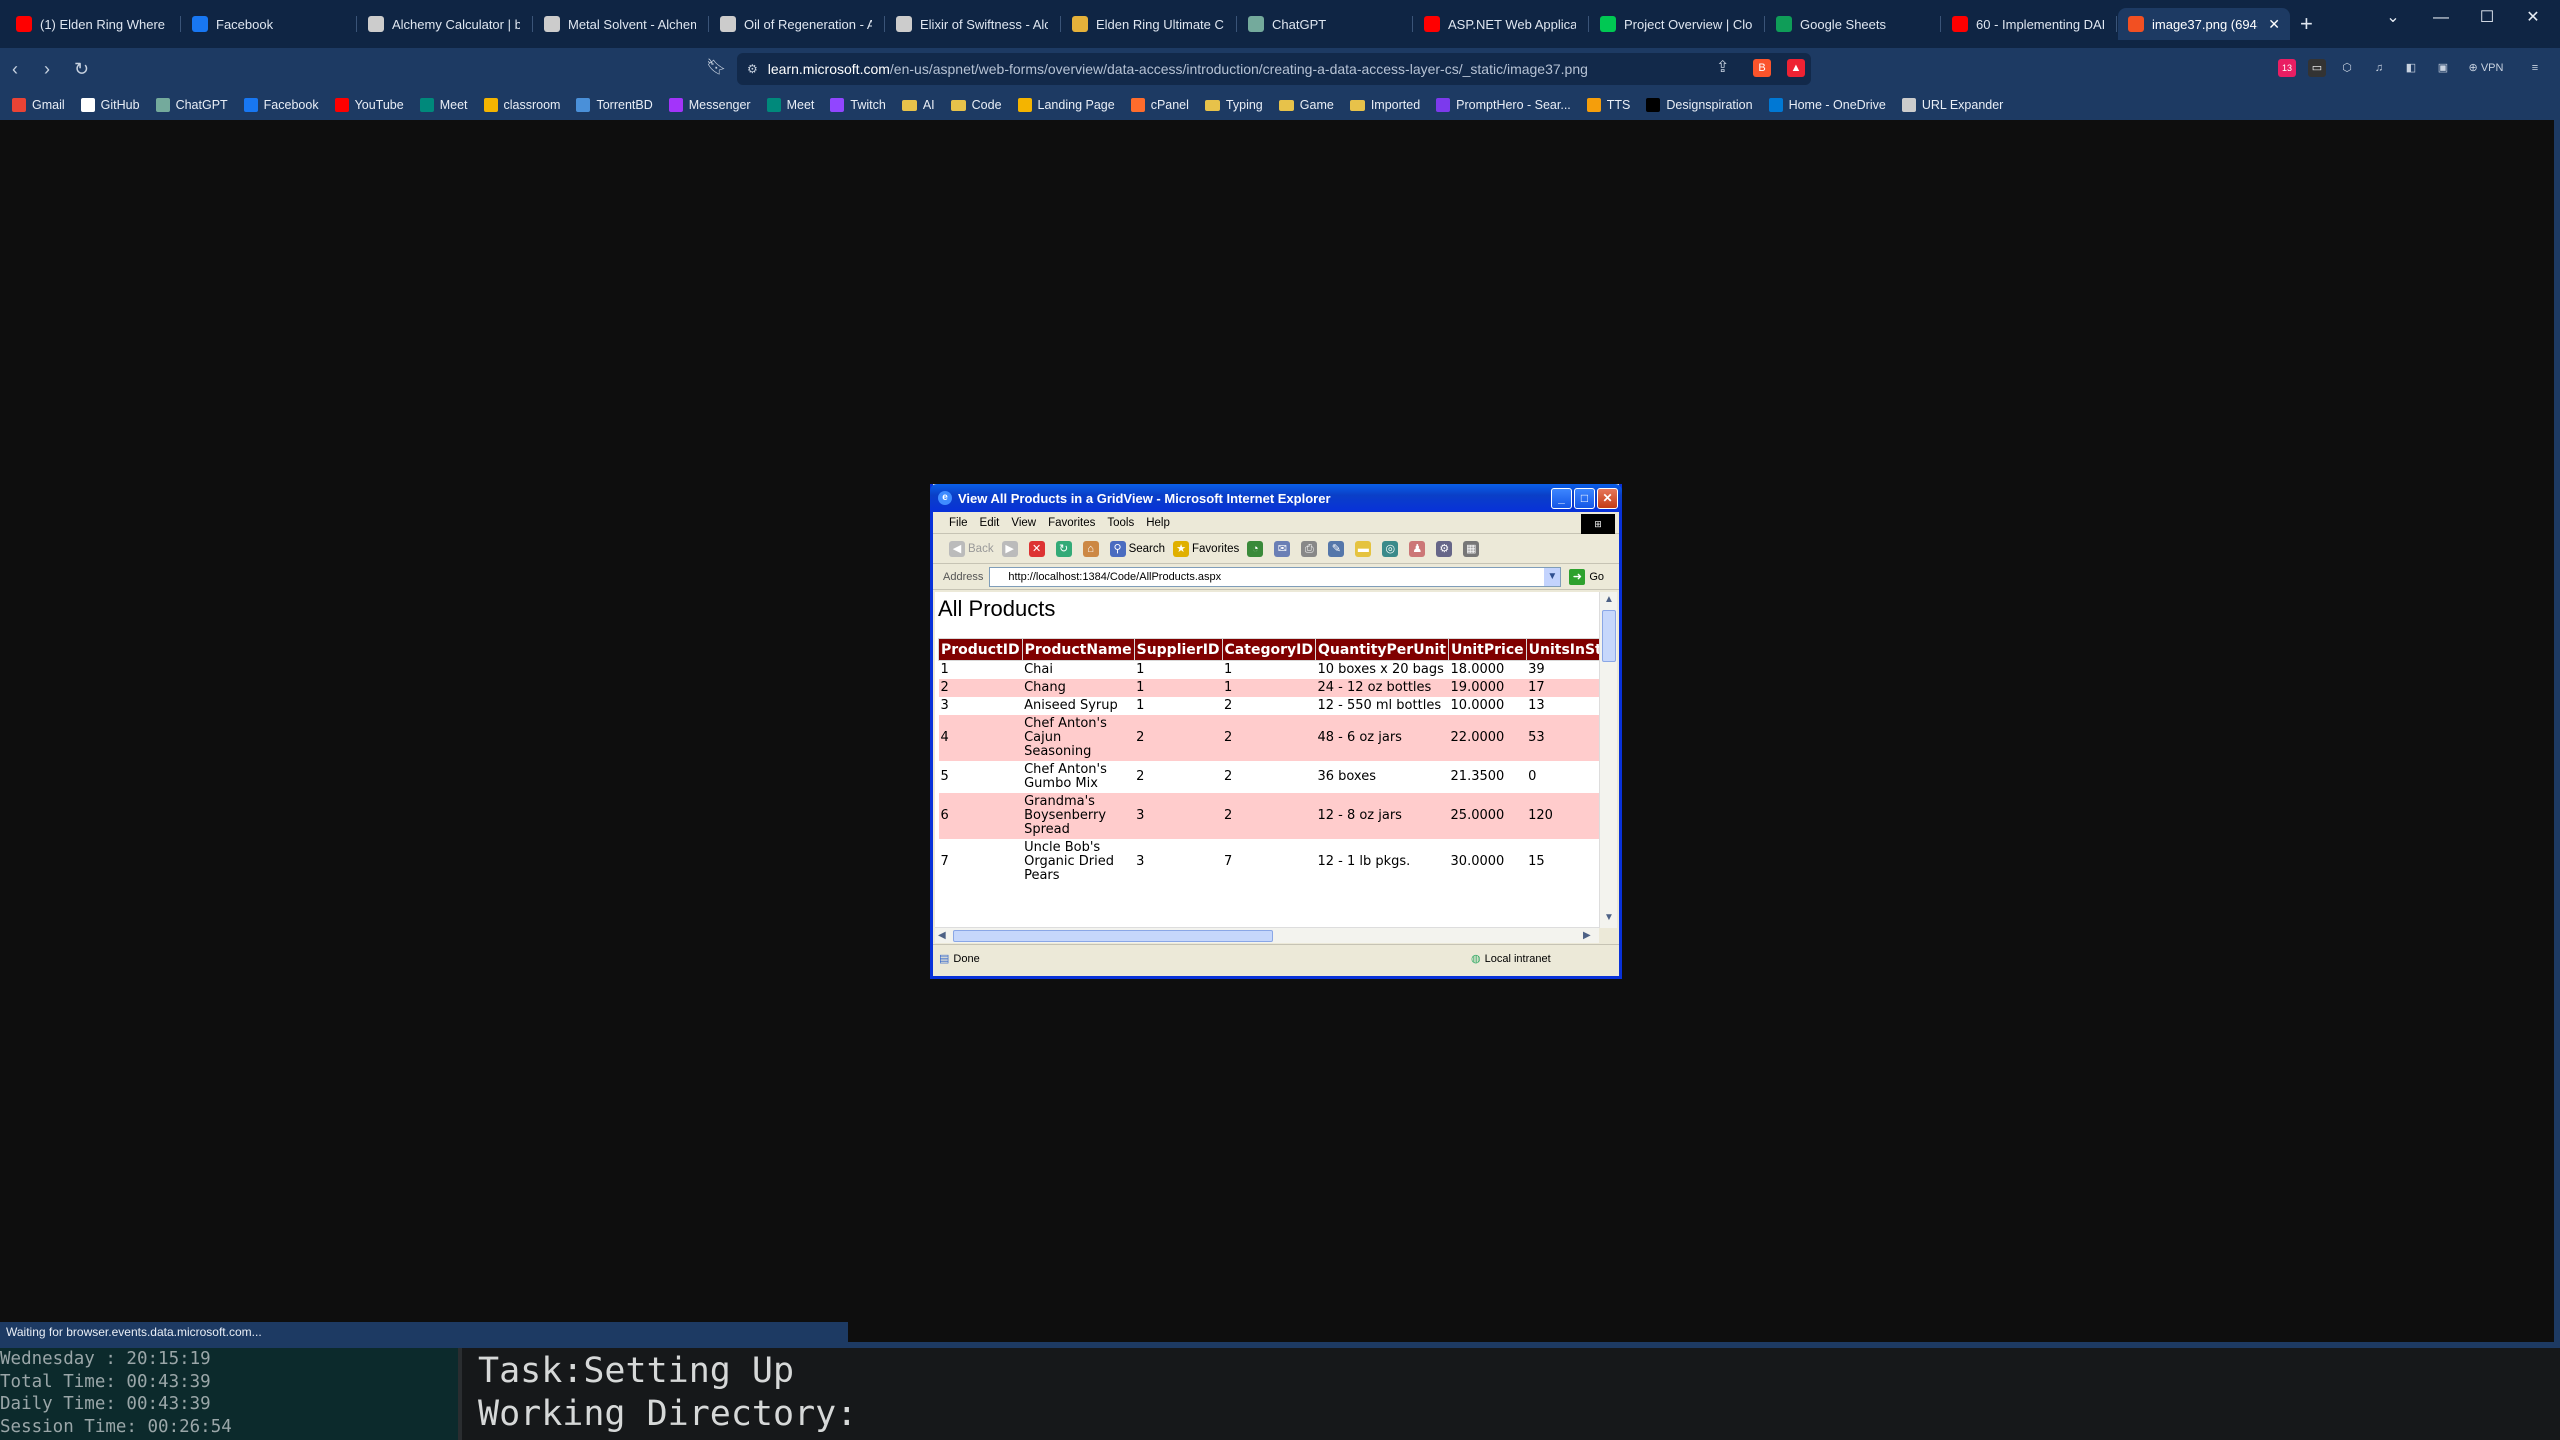 Image resolution: width=2560 pixels, height=1440 pixels. I want to click on tab-8: ASP.NET Web Applicatio, so click(1500, 24).